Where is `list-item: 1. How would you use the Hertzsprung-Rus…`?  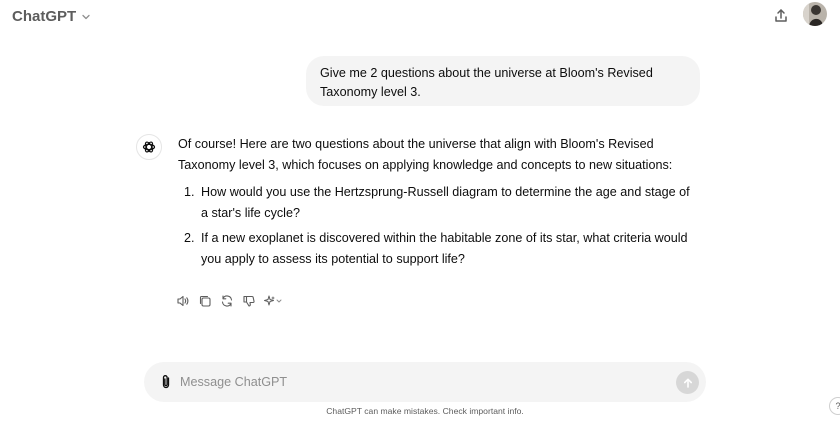 list-item: 1. How would you use the Hertzsprung-Rus… is located at coordinates (439, 203).